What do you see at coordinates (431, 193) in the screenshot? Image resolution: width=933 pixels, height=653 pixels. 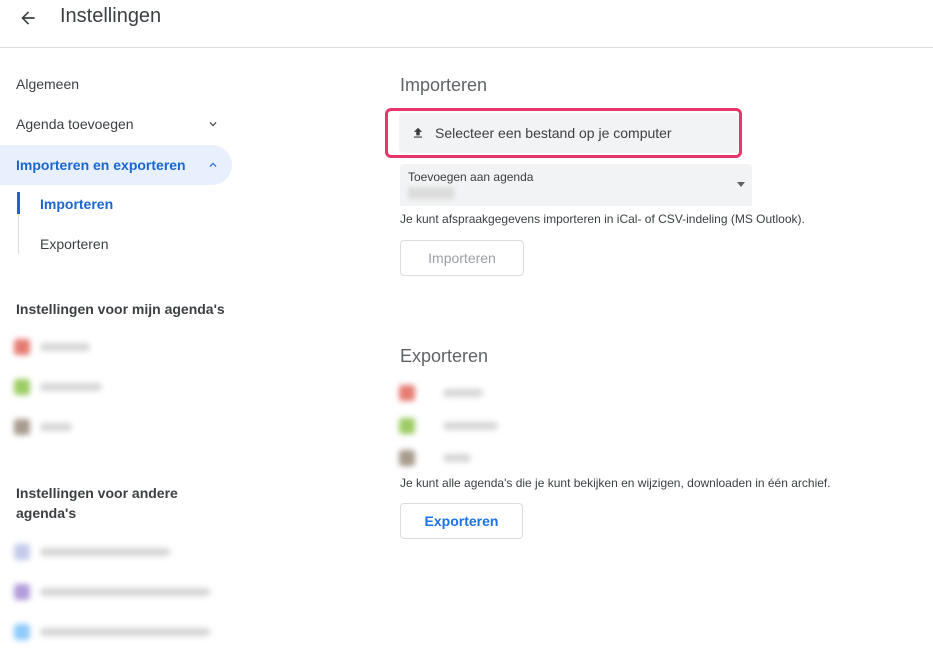 I see `select-value-redacted` at bounding box center [431, 193].